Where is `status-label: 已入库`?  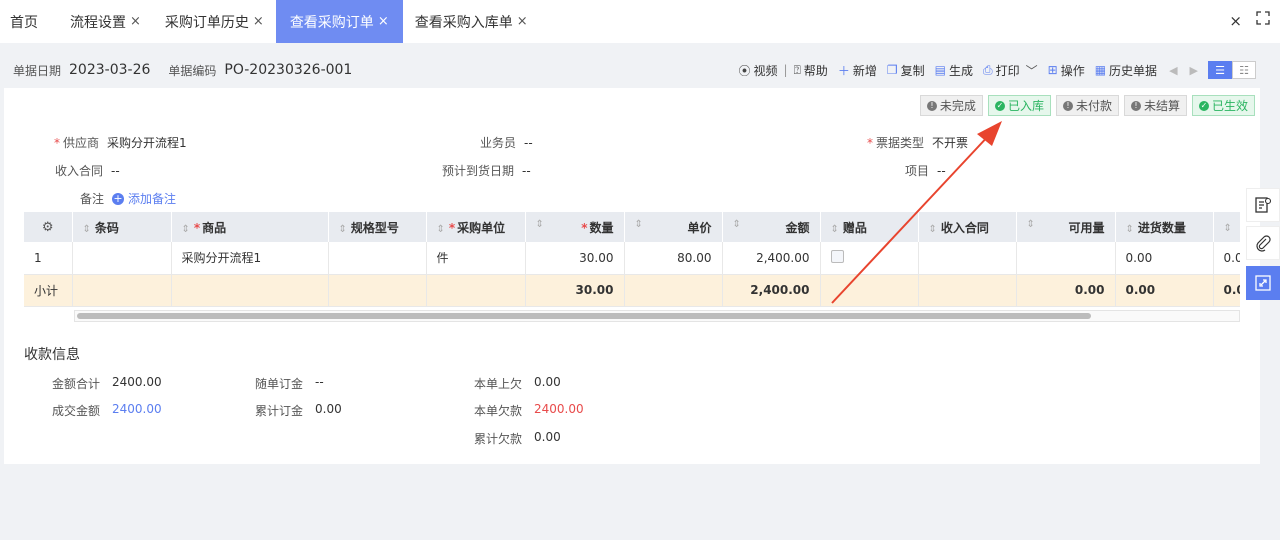 status-label: 已入库 is located at coordinates (1025, 106).